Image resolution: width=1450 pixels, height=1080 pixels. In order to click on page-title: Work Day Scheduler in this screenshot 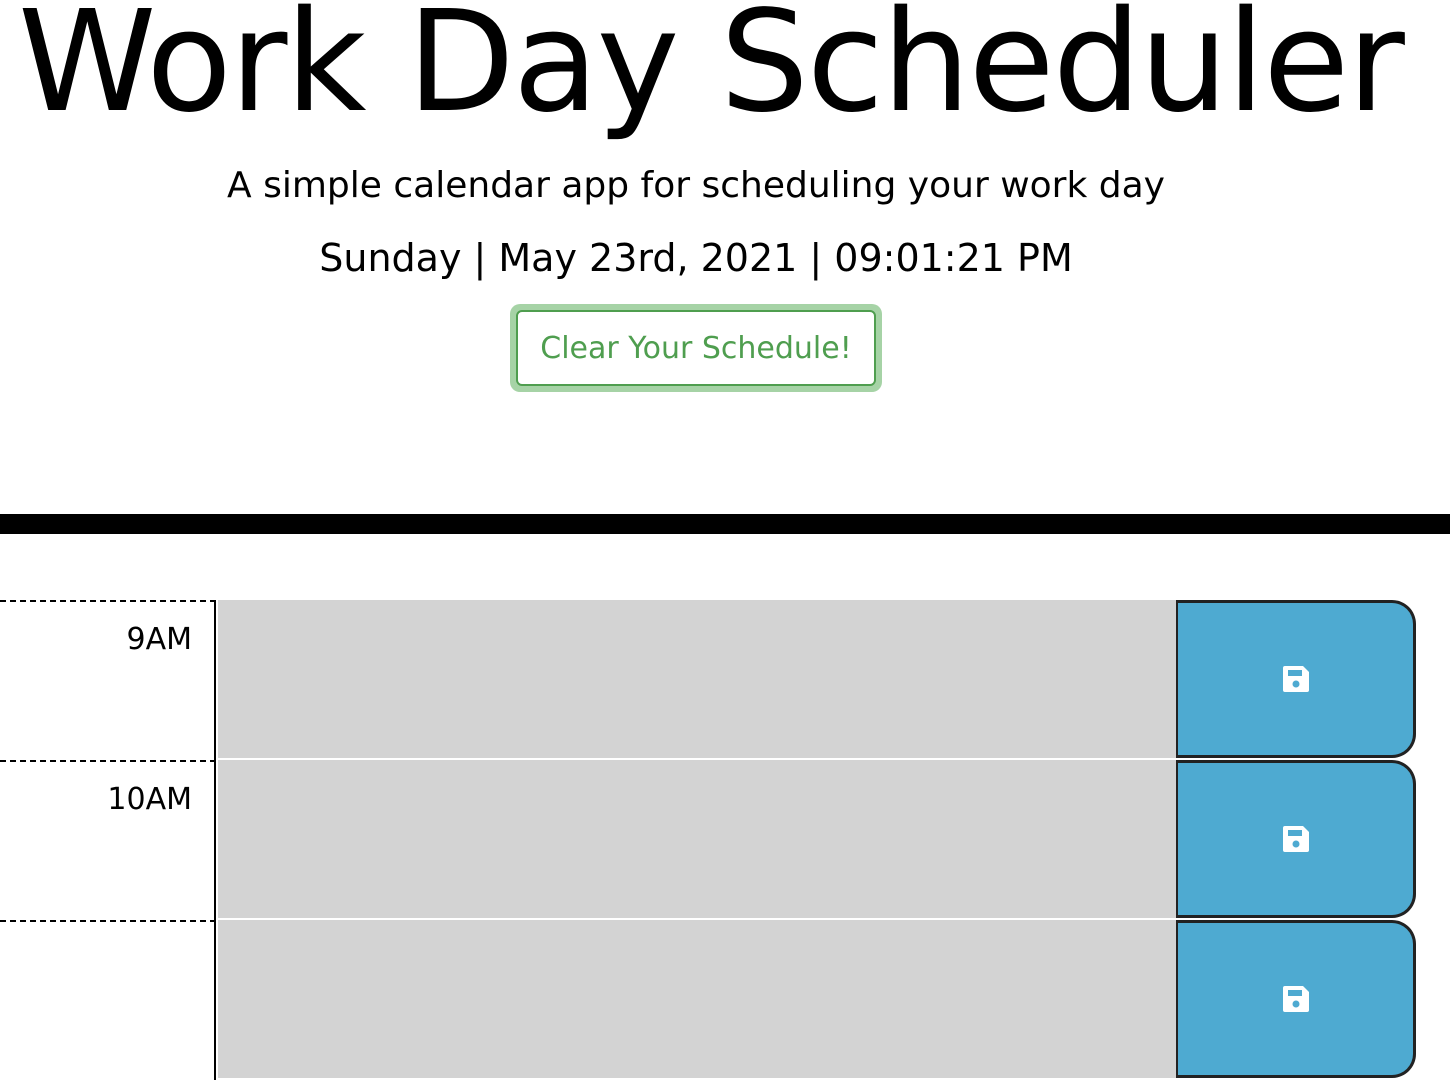, I will do `click(711, 72)`.